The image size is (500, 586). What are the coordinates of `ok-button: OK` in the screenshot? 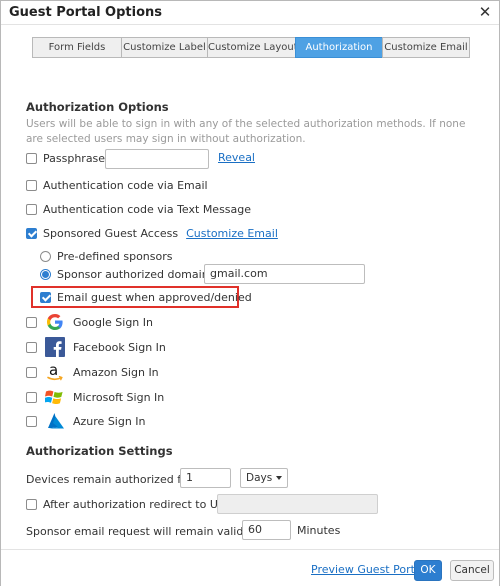 It's located at (428, 570).